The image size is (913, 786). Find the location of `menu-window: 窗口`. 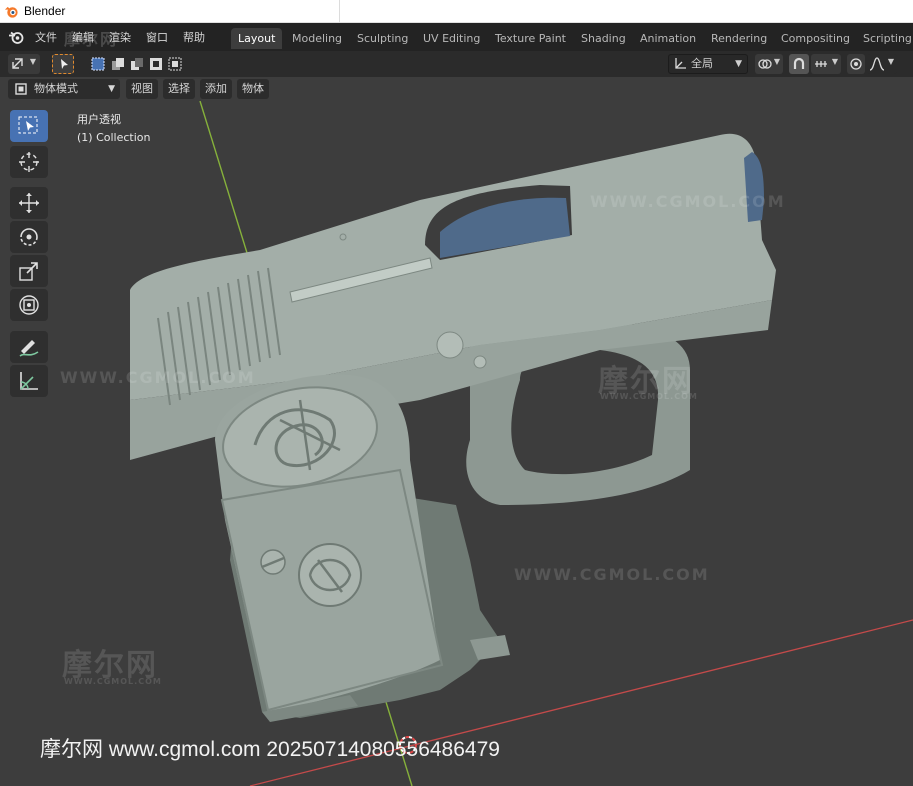

menu-window: 窗口 is located at coordinates (157, 37).